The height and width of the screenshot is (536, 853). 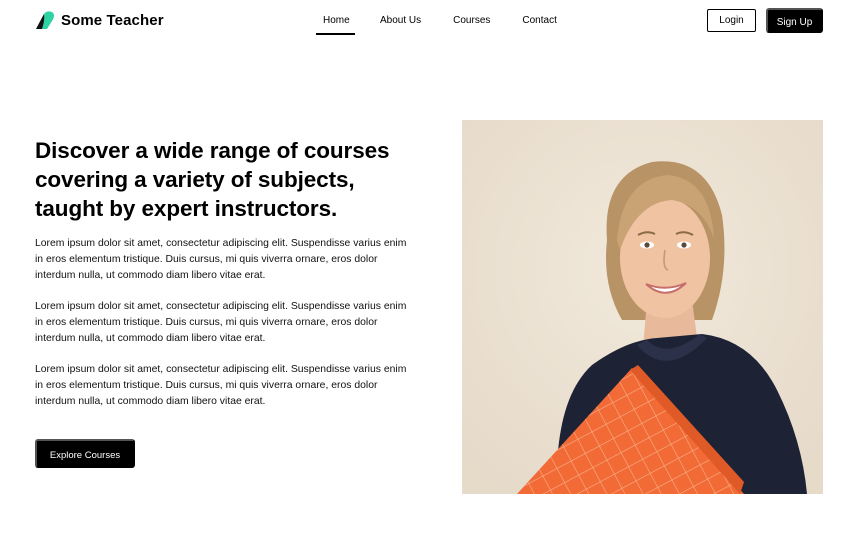 What do you see at coordinates (335, 21) in the screenshot?
I see `nav-link-home: Home` at bounding box center [335, 21].